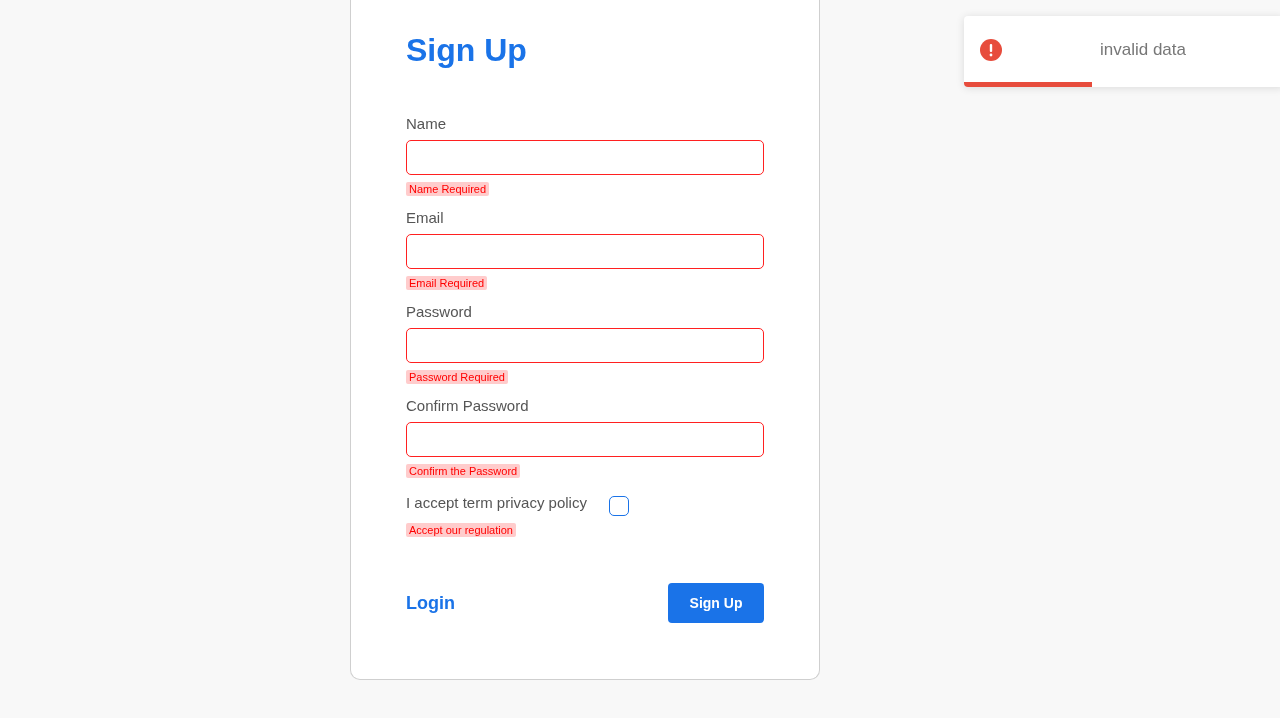 Image resolution: width=1280 pixels, height=718 pixels. What do you see at coordinates (1143, 50) in the screenshot?
I see `toast-message: invalid data` at bounding box center [1143, 50].